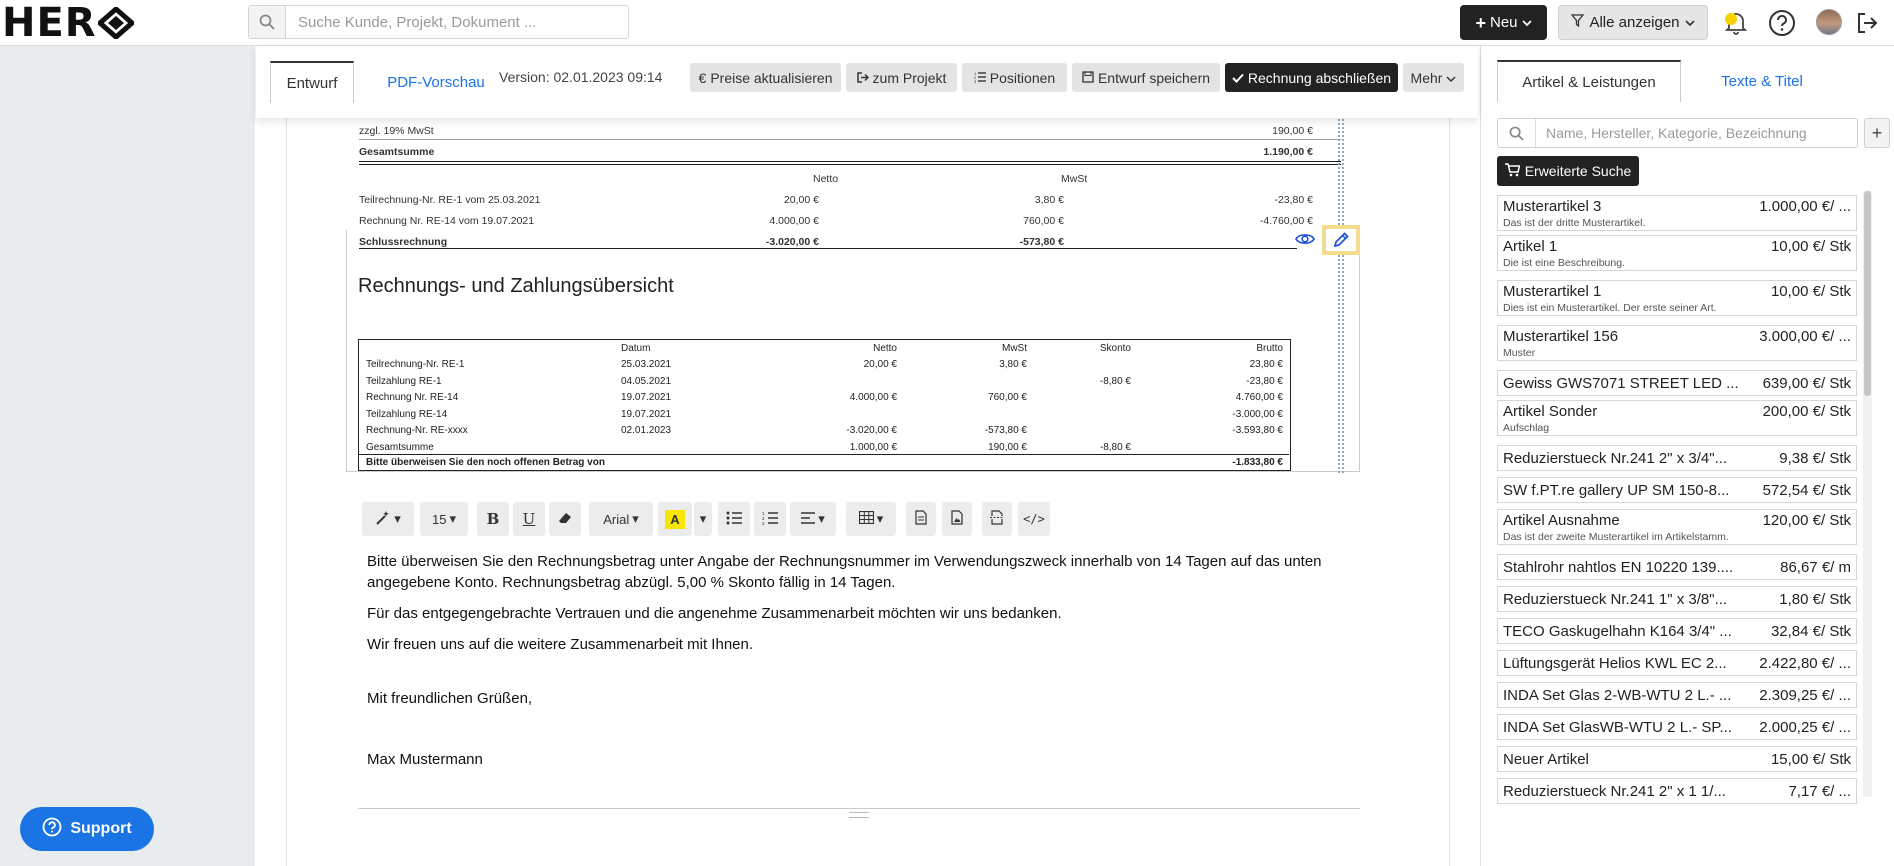 Image resolution: width=1894 pixels, height=866 pixels. What do you see at coordinates (388, 519) in the screenshot?
I see `magic-style-dropdown: ▾` at bounding box center [388, 519].